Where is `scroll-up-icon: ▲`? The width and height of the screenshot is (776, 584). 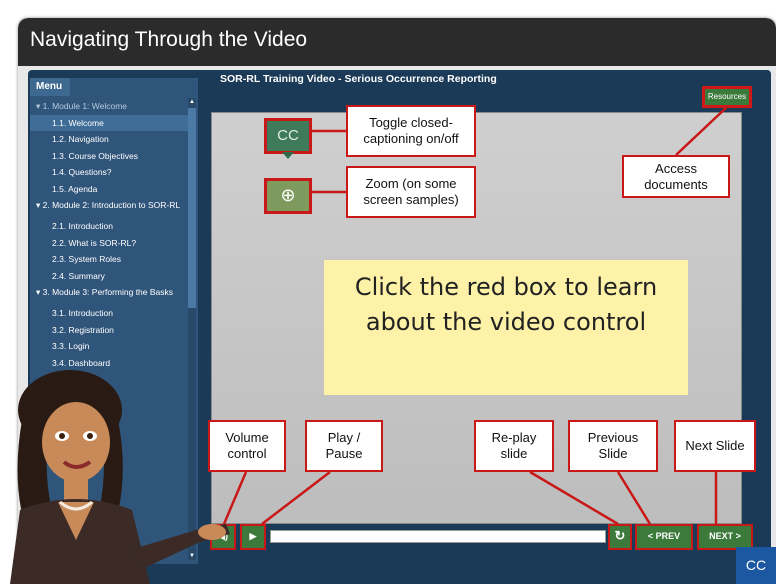 scroll-up-icon: ▲ is located at coordinates (192, 102).